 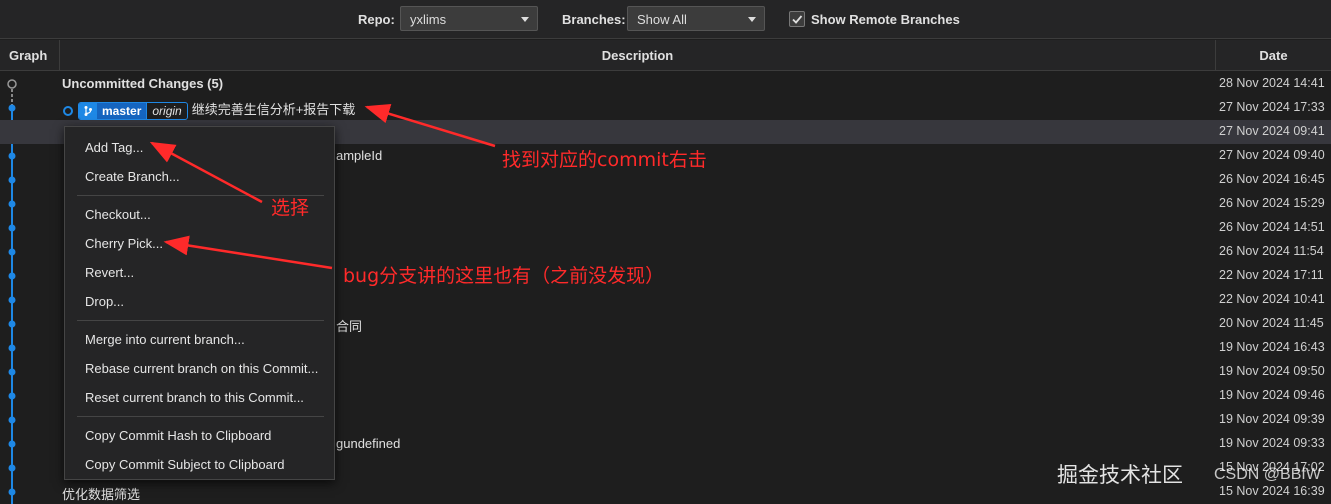 What do you see at coordinates (1272, 491) in the screenshot?
I see `row-date: 15 Nov 2024 16:39` at bounding box center [1272, 491].